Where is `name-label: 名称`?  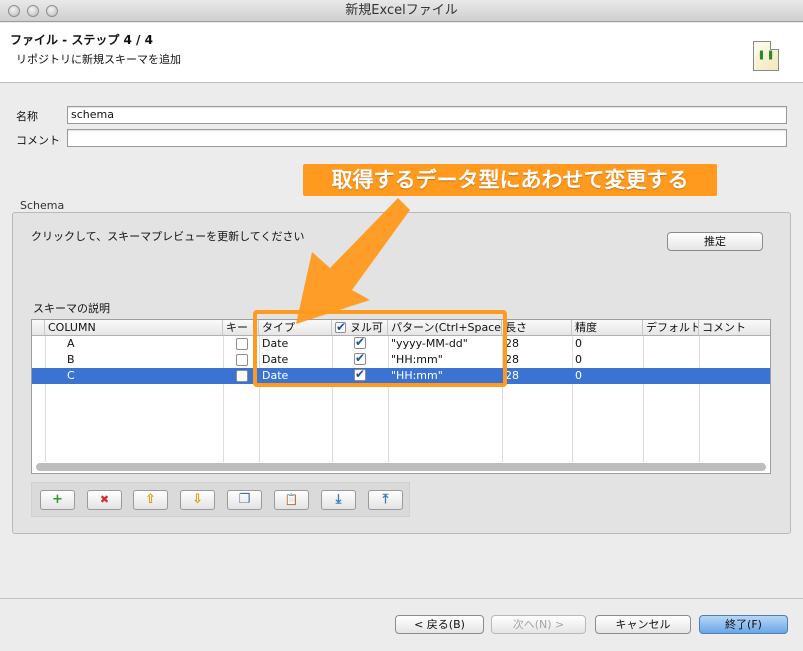
name-label: 名称 is located at coordinates (27, 116).